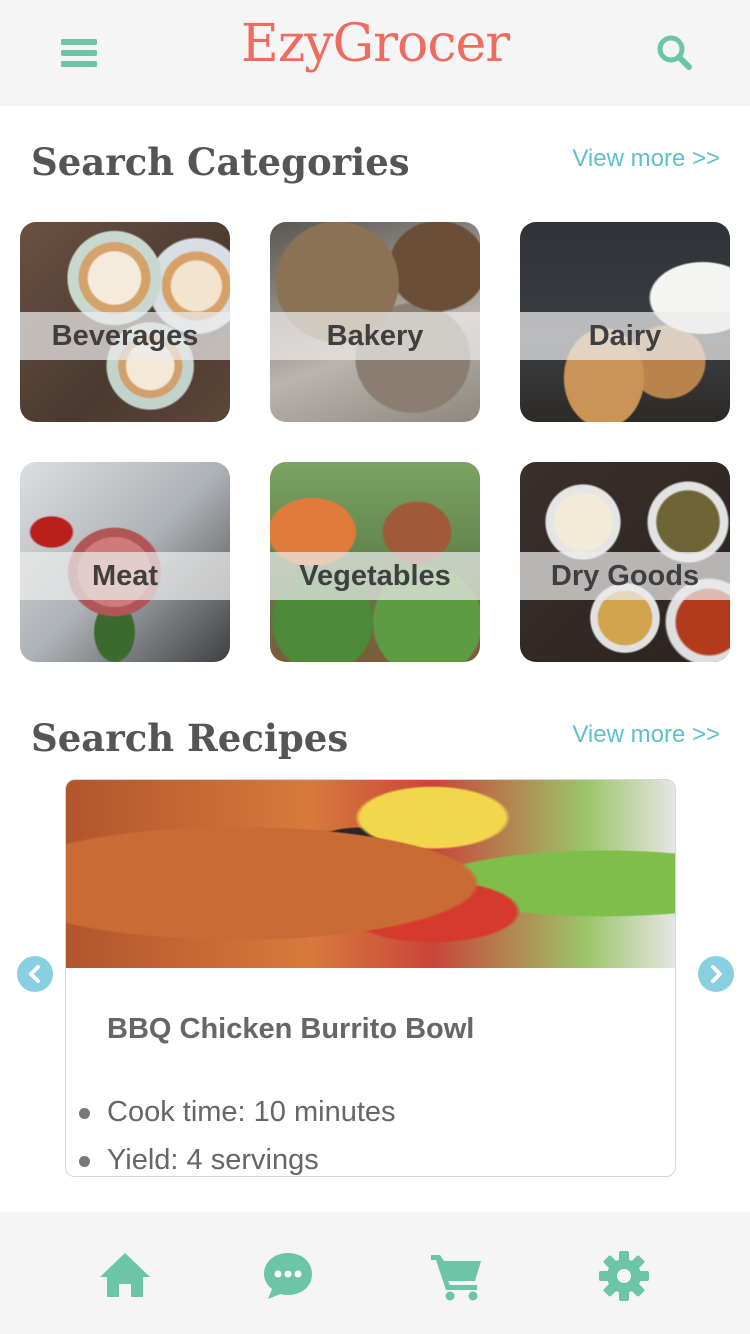 The height and width of the screenshot is (1334, 750). I want to click on tile-label-band: Beverages, so click(125, 336).